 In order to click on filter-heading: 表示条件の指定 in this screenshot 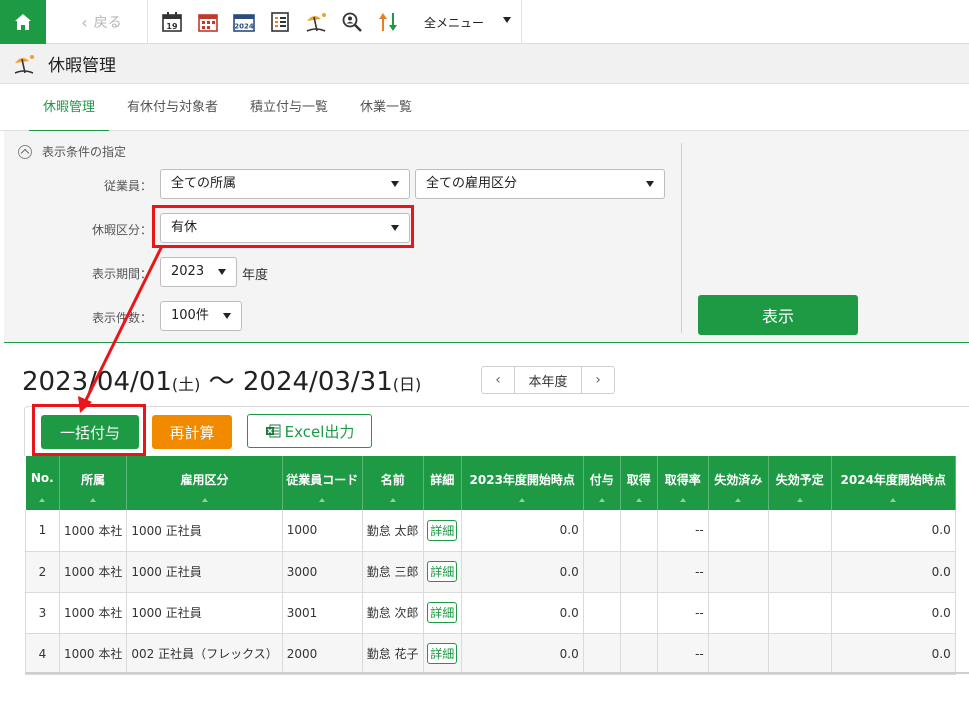, I will do `click(84, 152)`.